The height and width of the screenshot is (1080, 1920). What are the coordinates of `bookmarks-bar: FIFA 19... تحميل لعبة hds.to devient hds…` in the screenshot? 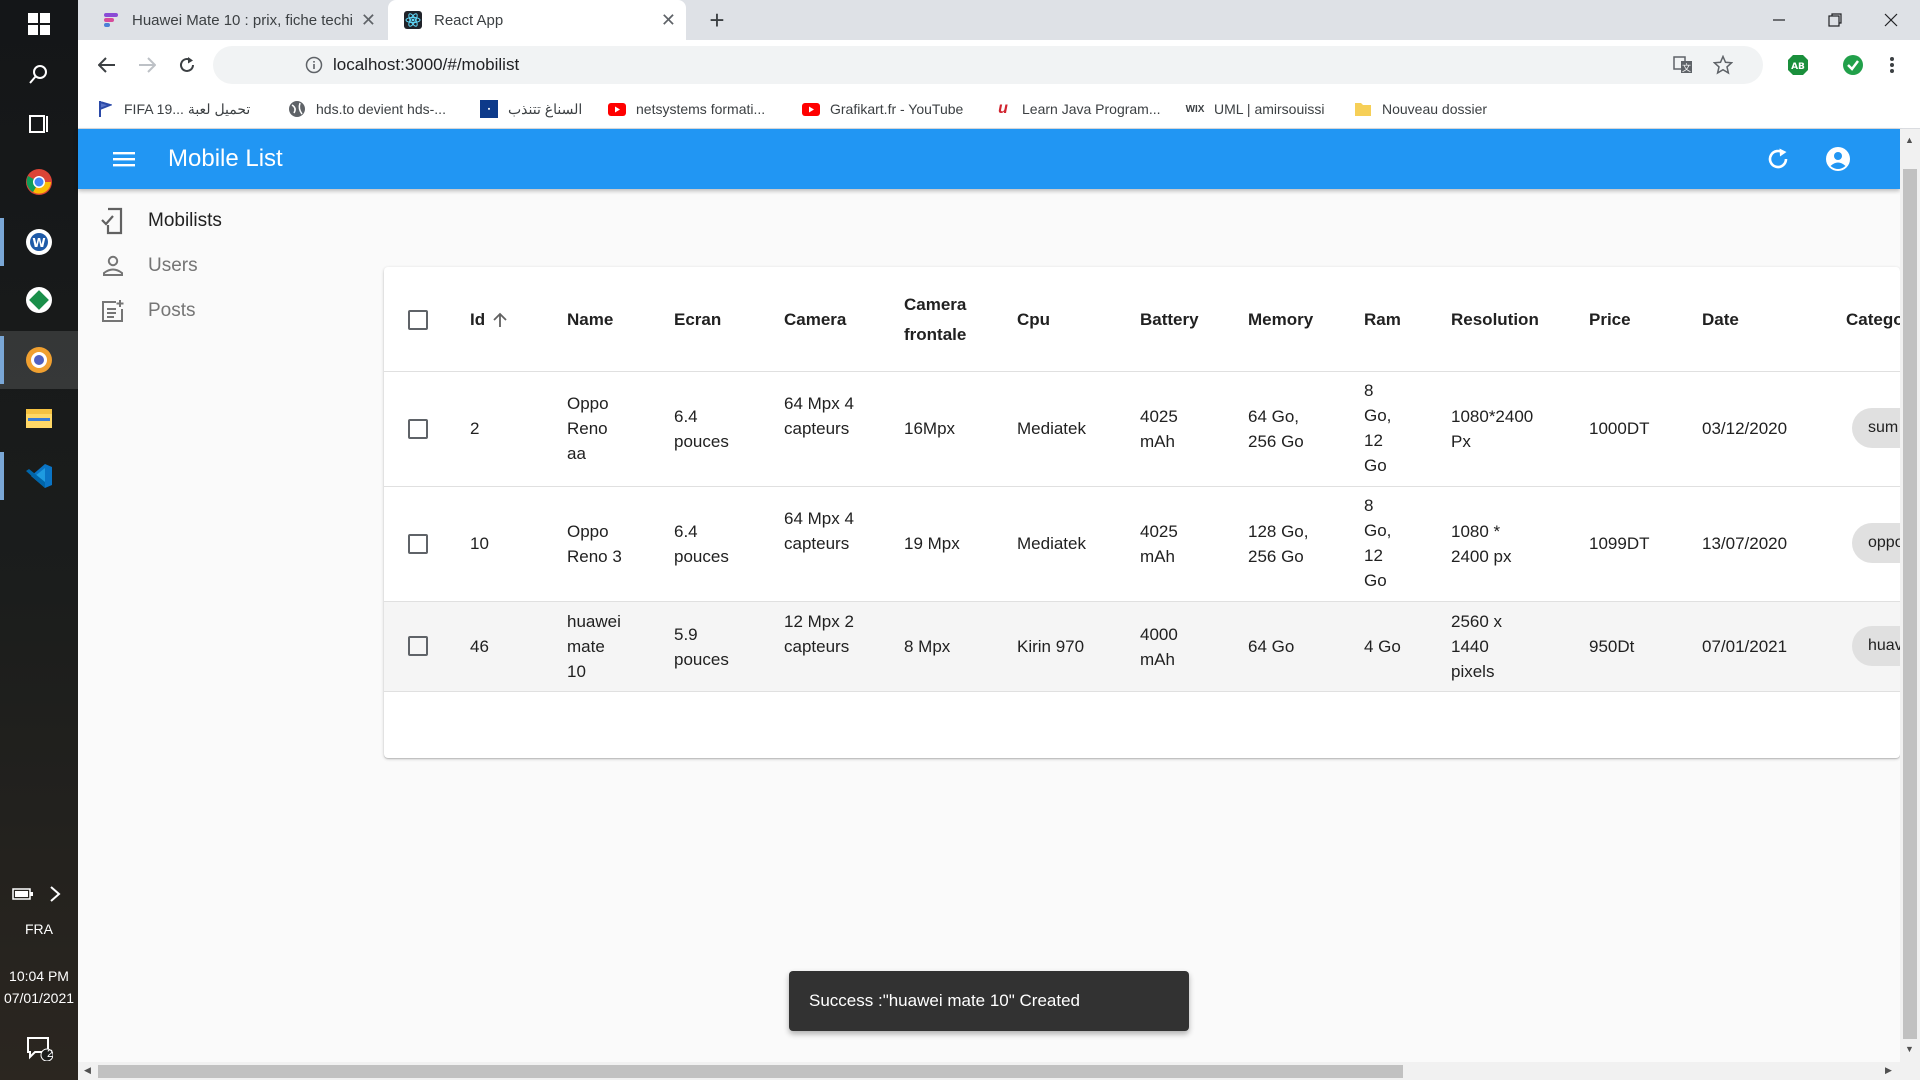 It's located at (999, 109).